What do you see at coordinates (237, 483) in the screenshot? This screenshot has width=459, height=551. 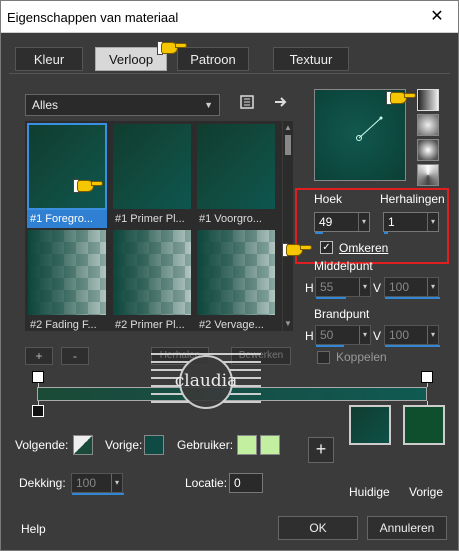 I see `location-value: 0` at bounding box center [237, 483].